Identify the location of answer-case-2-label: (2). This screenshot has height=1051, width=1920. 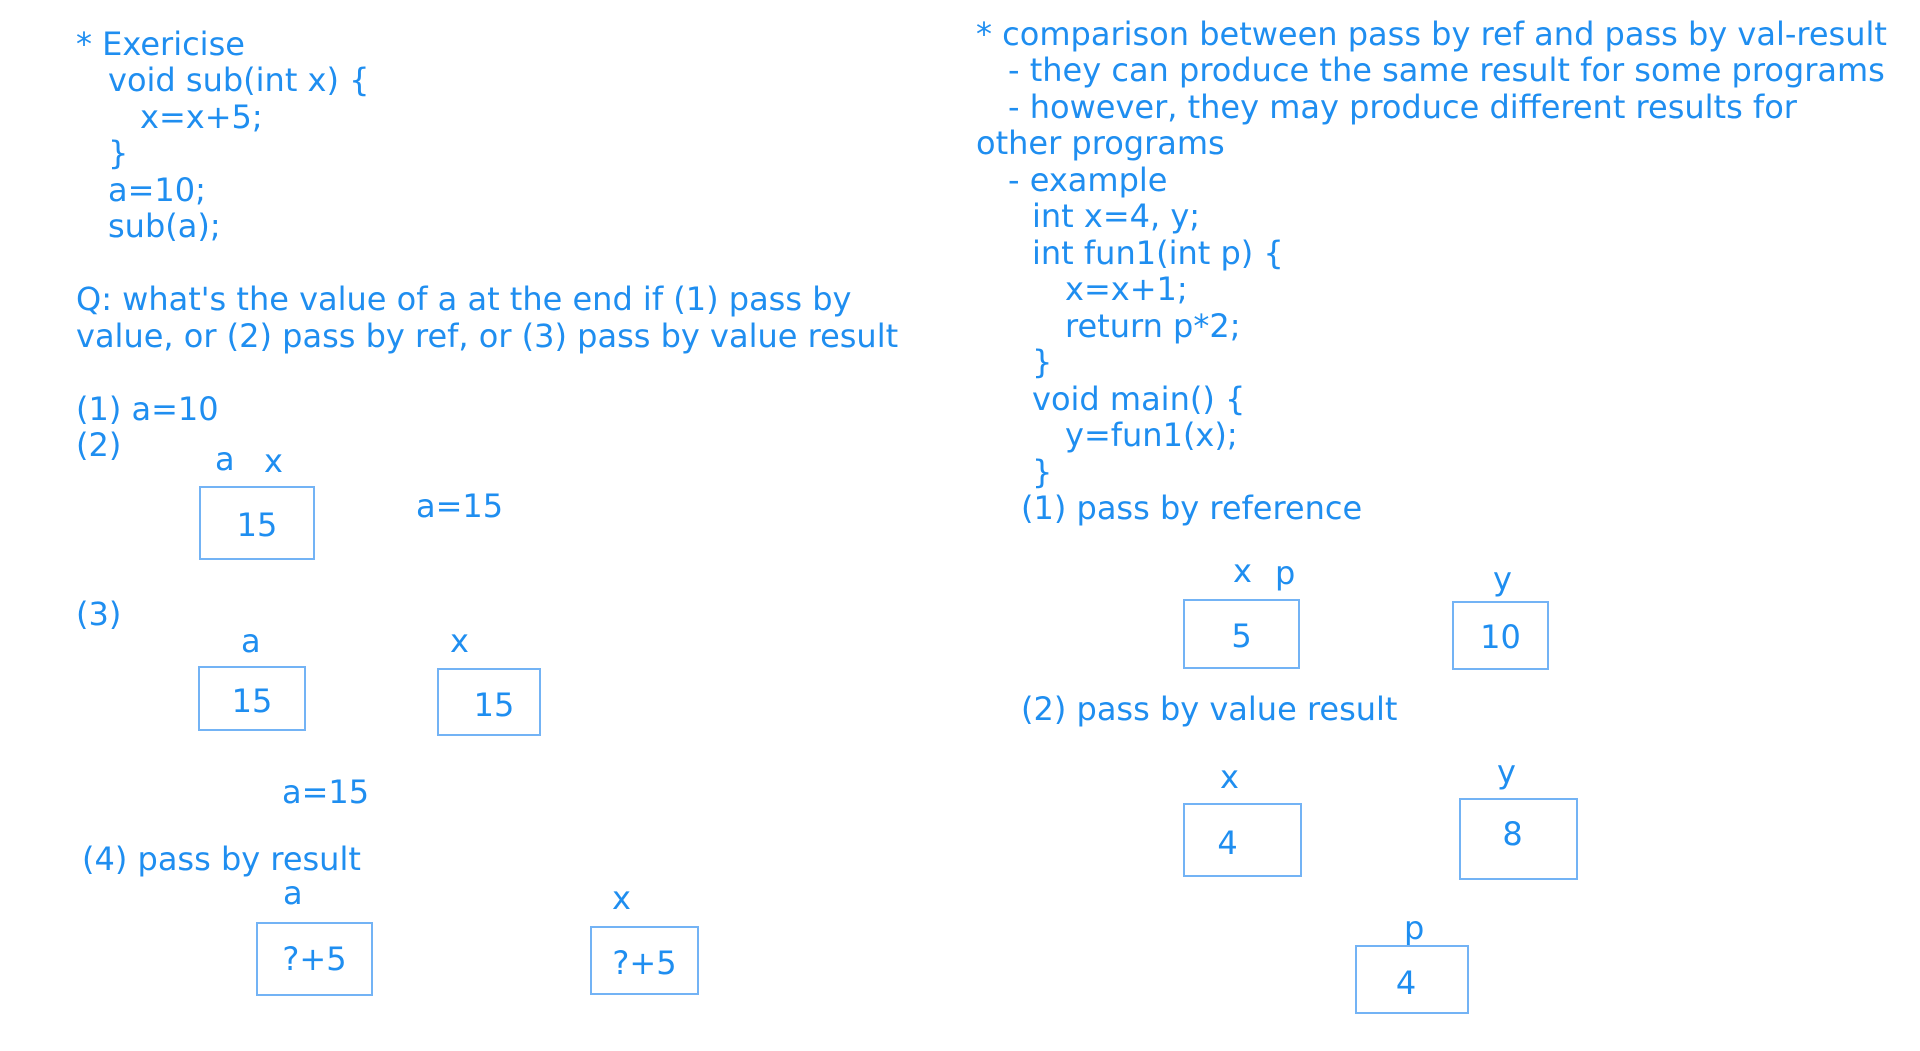
(99, 445).